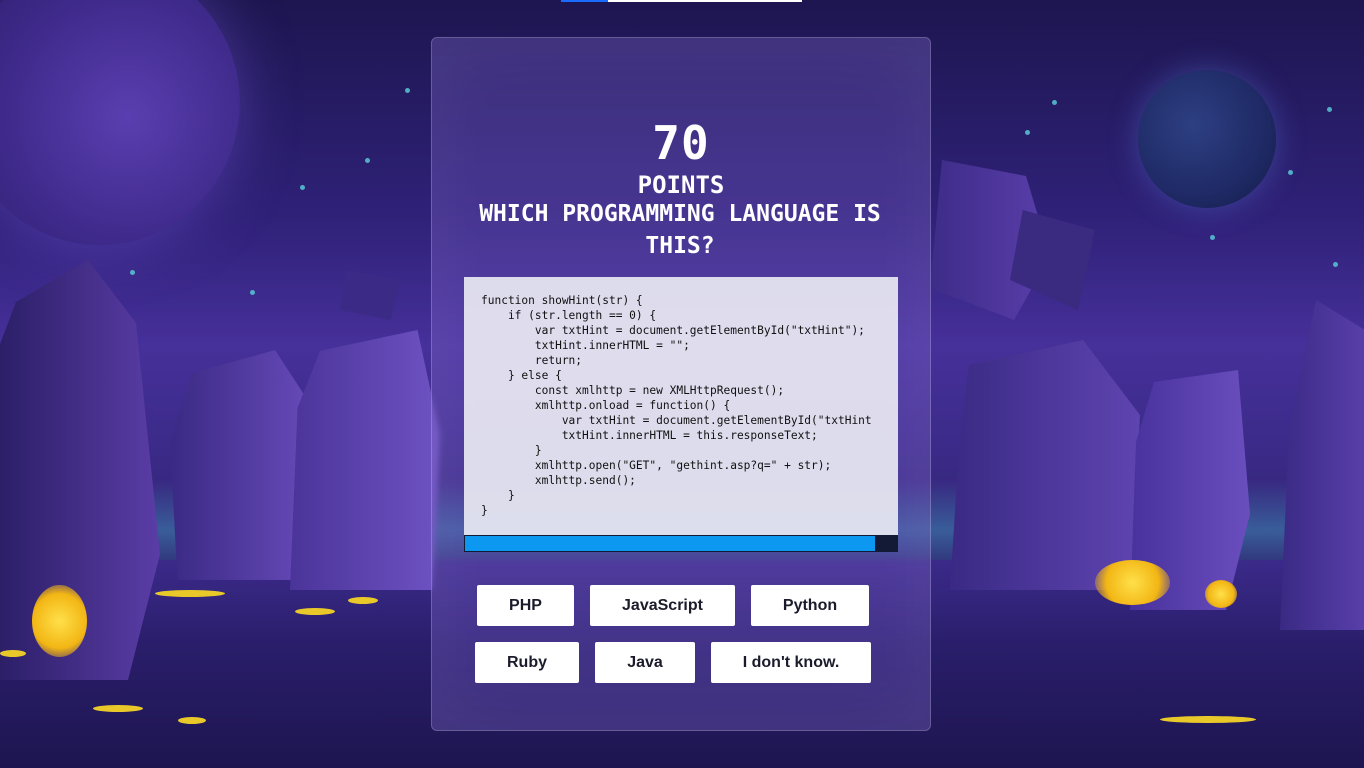 The width and height of the screenshot is (1364, 768). Describe the element at coordinates (662, 605) in the screenshot. I see `answer-button-javascript: JavaScript` at that location.